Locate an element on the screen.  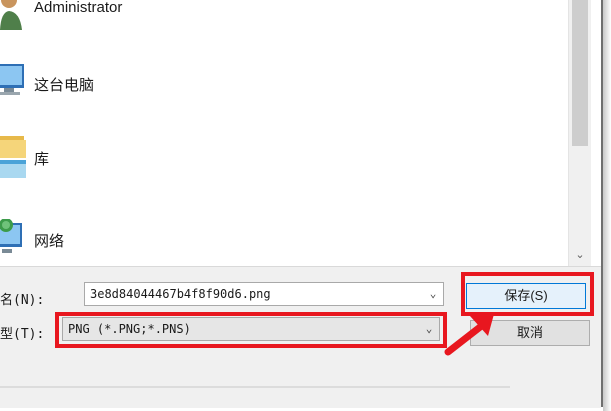
library-icon is located at coordinates (15, 157).